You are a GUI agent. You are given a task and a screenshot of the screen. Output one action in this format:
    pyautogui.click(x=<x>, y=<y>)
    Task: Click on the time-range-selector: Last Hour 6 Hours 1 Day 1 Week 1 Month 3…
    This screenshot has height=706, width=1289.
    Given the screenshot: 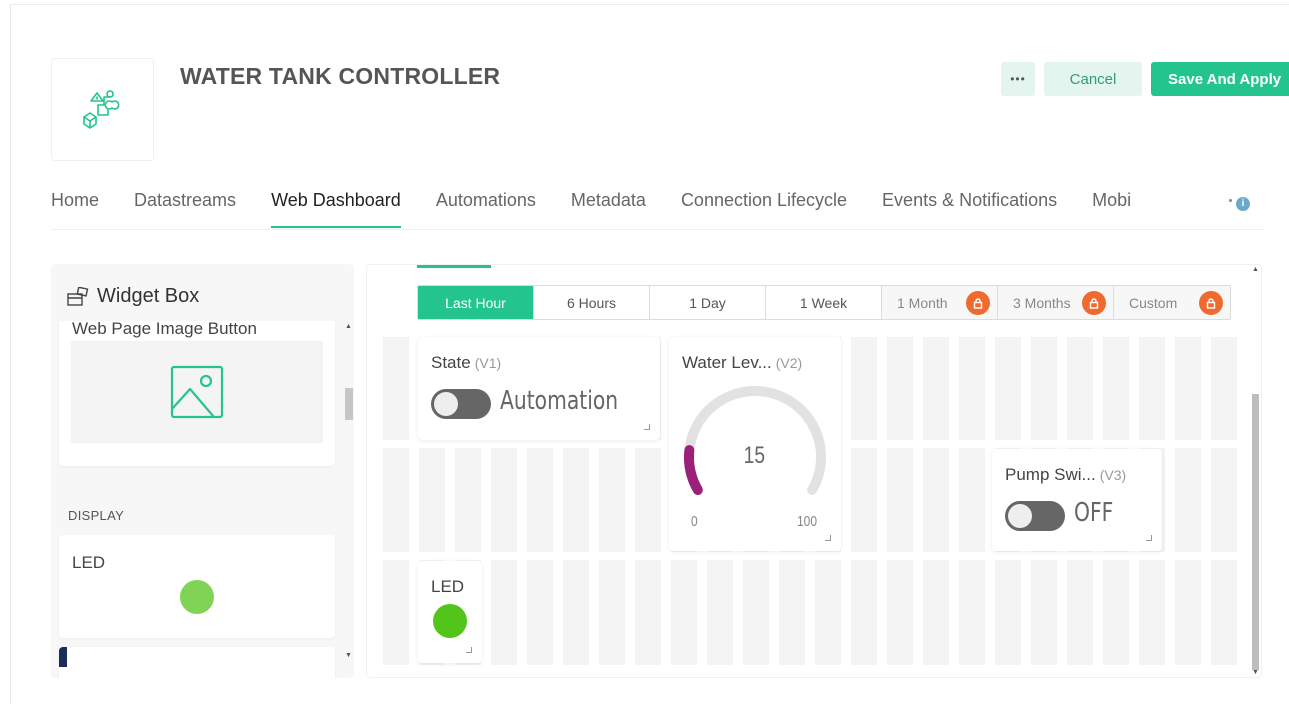 What is the action you would take?
    pyautogui.click(x=824, y=302)
    